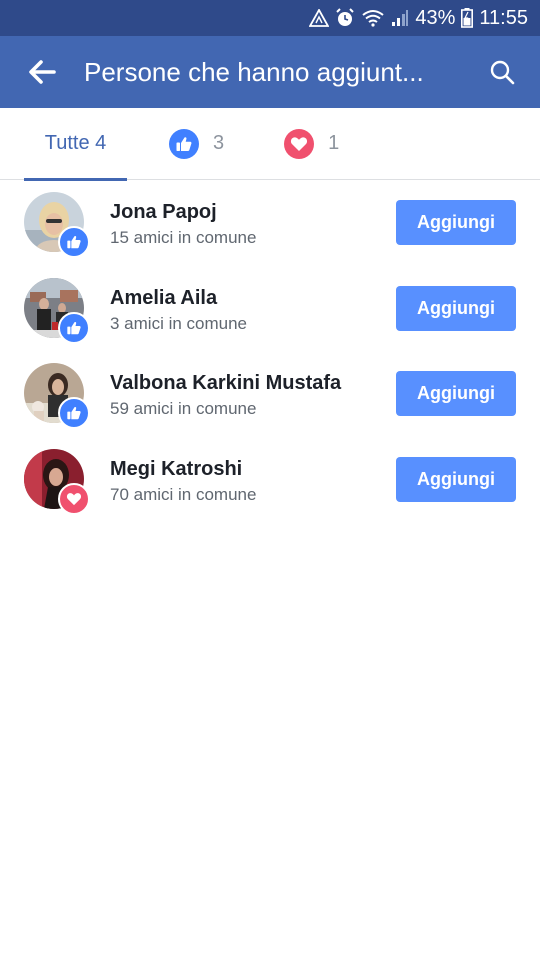  What do you see at coordinates (183, 408) in the screenshot?
I see `mutual-friends: 59 amici in comune` at bounding box center [183, 408].